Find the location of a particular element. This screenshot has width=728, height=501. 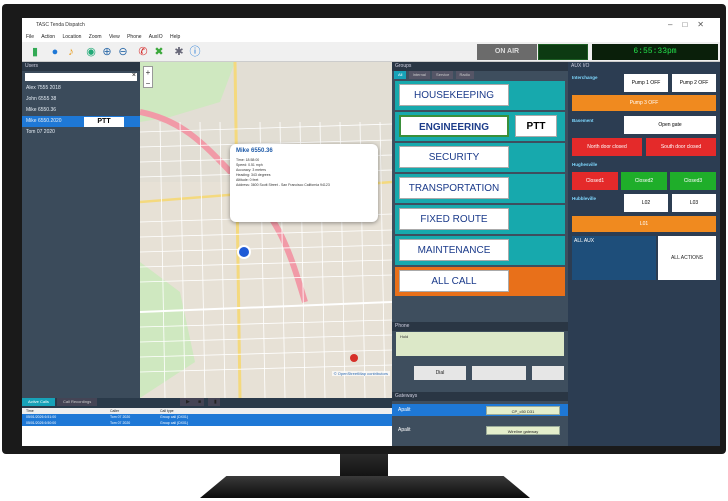

map-attribution: © OpenStreetMap contributors is located at coordinates (360, 373).